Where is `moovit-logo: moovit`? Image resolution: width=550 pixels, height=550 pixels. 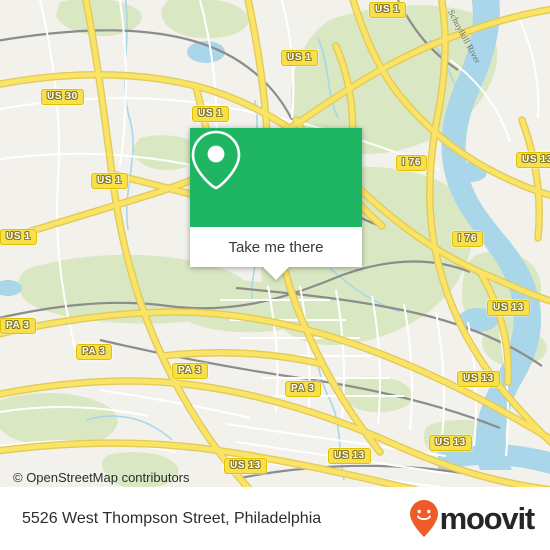
moovit-logo: moovit is located at coordinates (472, 519).